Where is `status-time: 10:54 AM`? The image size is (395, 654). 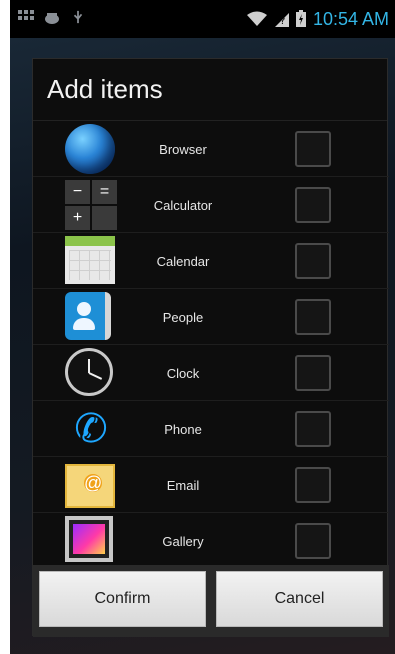 status-time: 10:54 AM is located at coordinates (350, 19).